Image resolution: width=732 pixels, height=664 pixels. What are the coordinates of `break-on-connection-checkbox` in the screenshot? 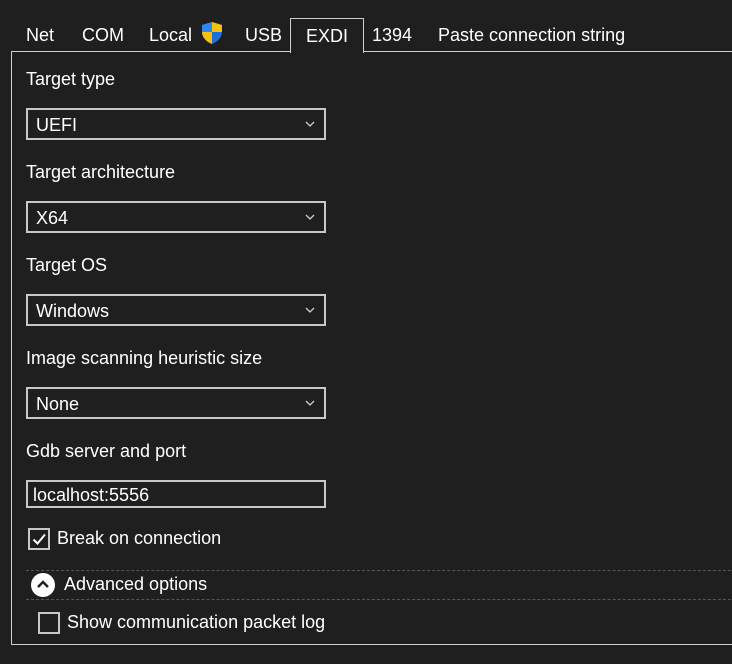 It's located at (39, 539).